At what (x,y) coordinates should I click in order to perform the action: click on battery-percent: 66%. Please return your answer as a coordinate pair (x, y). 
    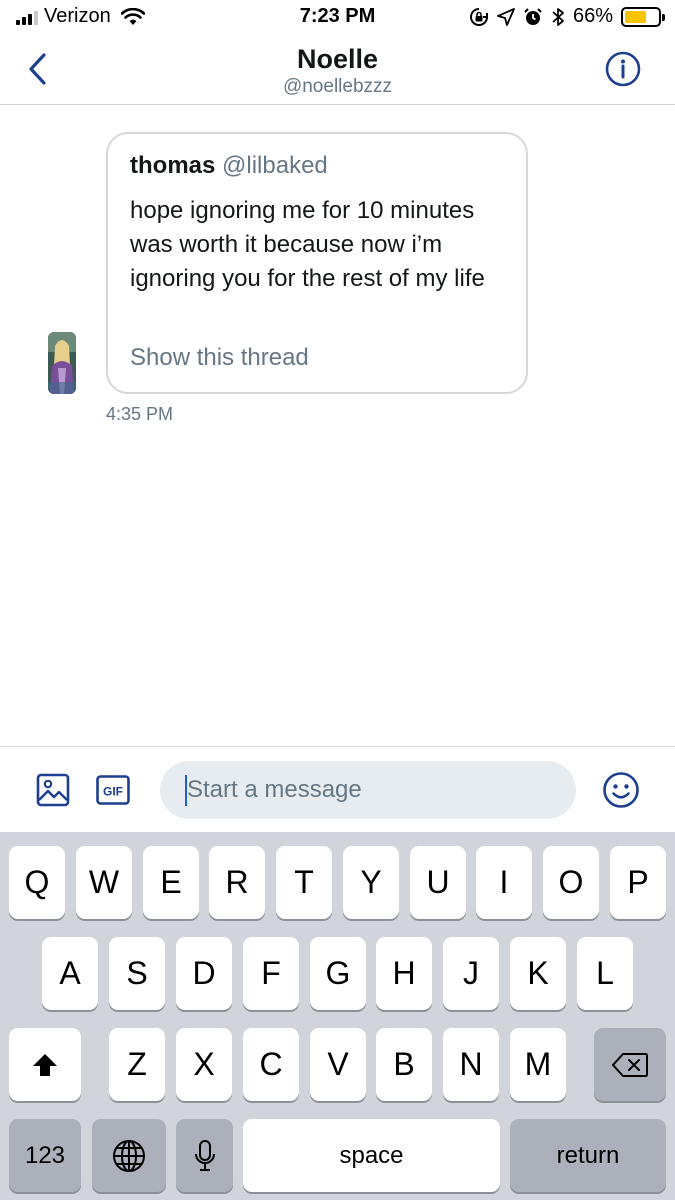
    Looking at the image, I should click on (592, 16).